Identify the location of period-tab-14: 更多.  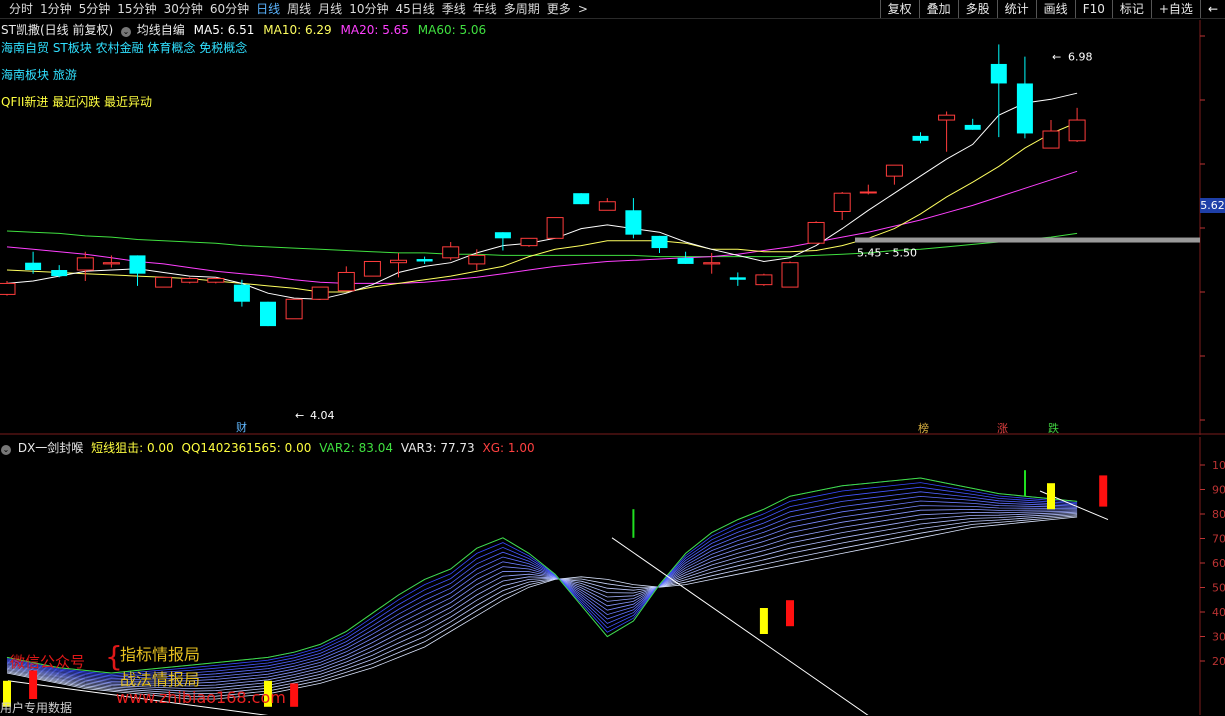
(559, 9).